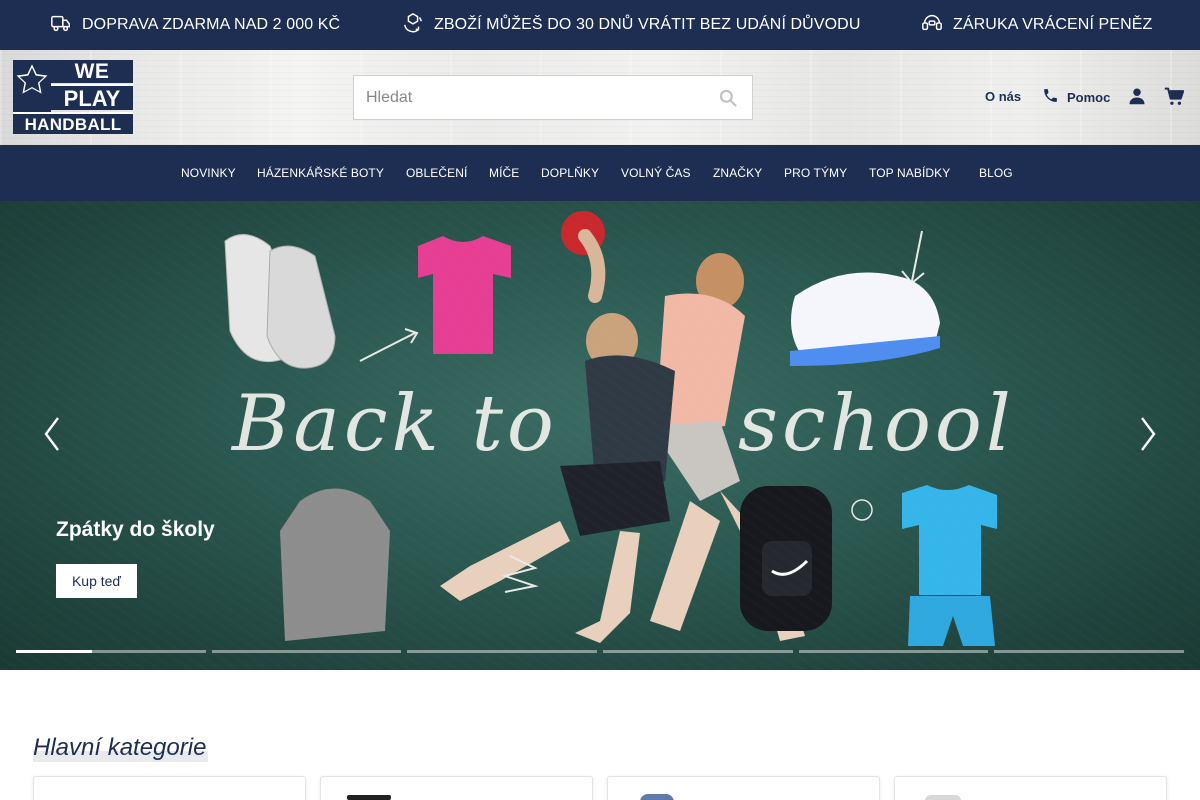  Describe the element at coordinates (1050, 97) in the screenshot. I see `phone-icon` at that location.